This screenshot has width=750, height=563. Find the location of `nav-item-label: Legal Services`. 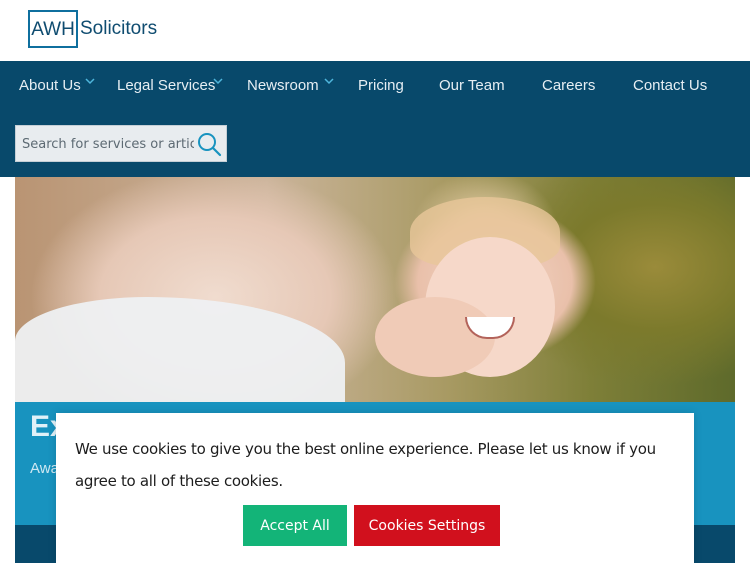

nav-item-label: Legal Services is located at coordinates (166, 85).